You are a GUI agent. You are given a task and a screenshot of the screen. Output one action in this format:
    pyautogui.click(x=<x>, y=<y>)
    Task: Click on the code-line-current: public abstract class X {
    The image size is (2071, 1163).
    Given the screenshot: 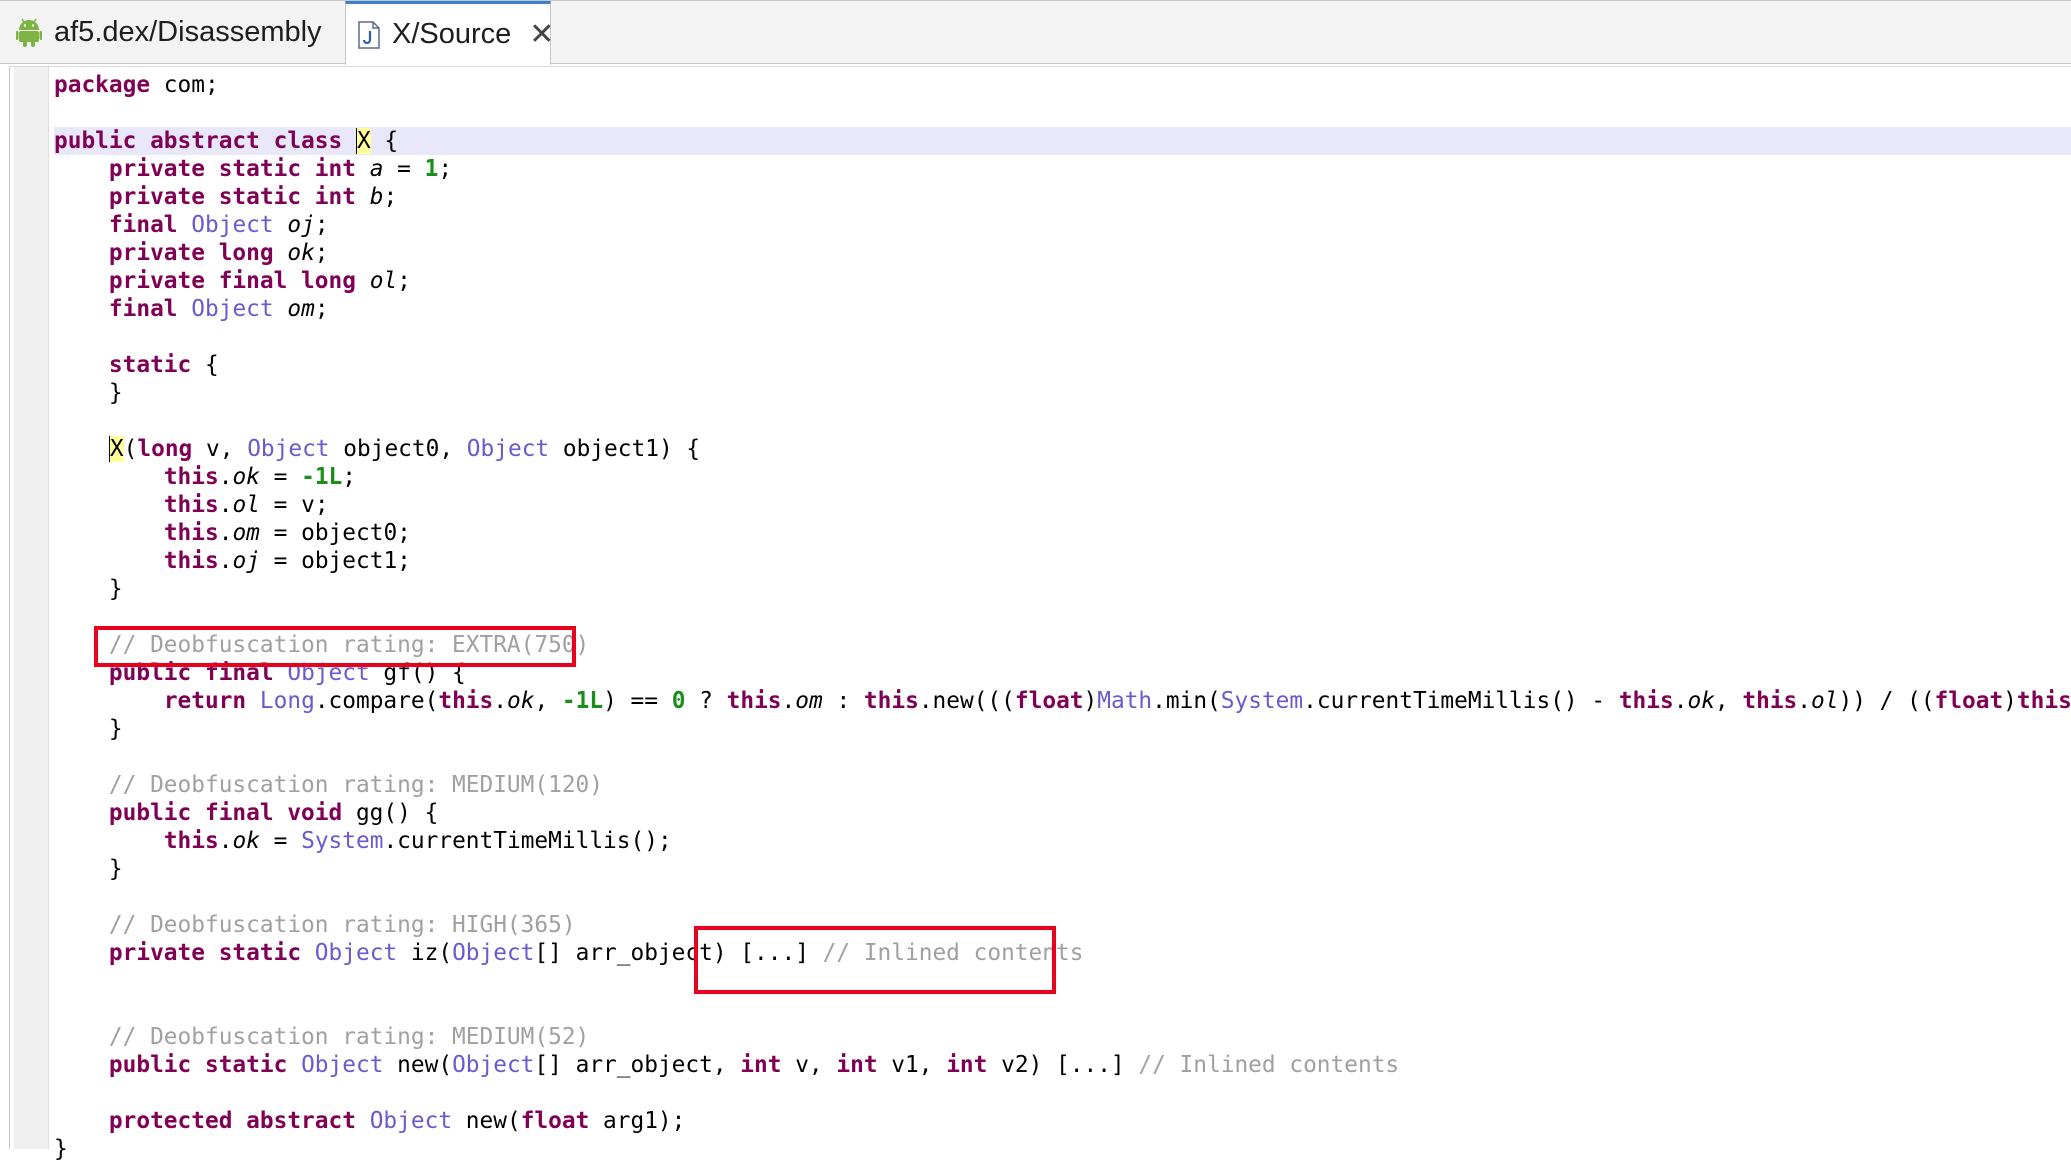 What is the action you would take?
    pyautogui.click(x=1062, y=141)
    